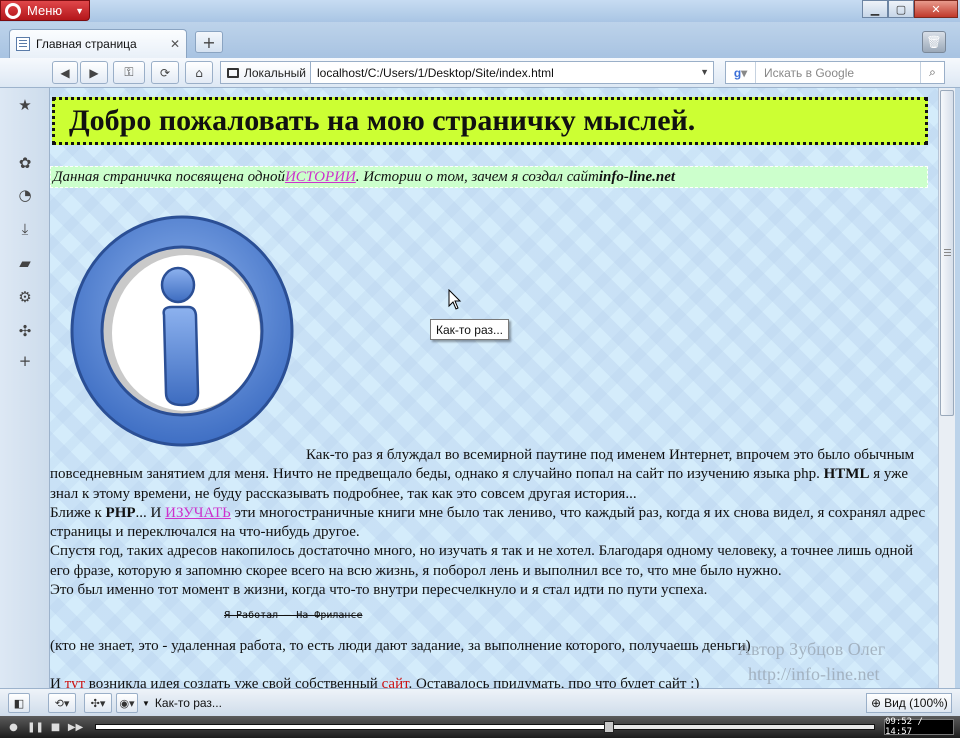 This screenshot has width=960, height=738. I want to click on minimize-icon: ▁, so click(875, 9).